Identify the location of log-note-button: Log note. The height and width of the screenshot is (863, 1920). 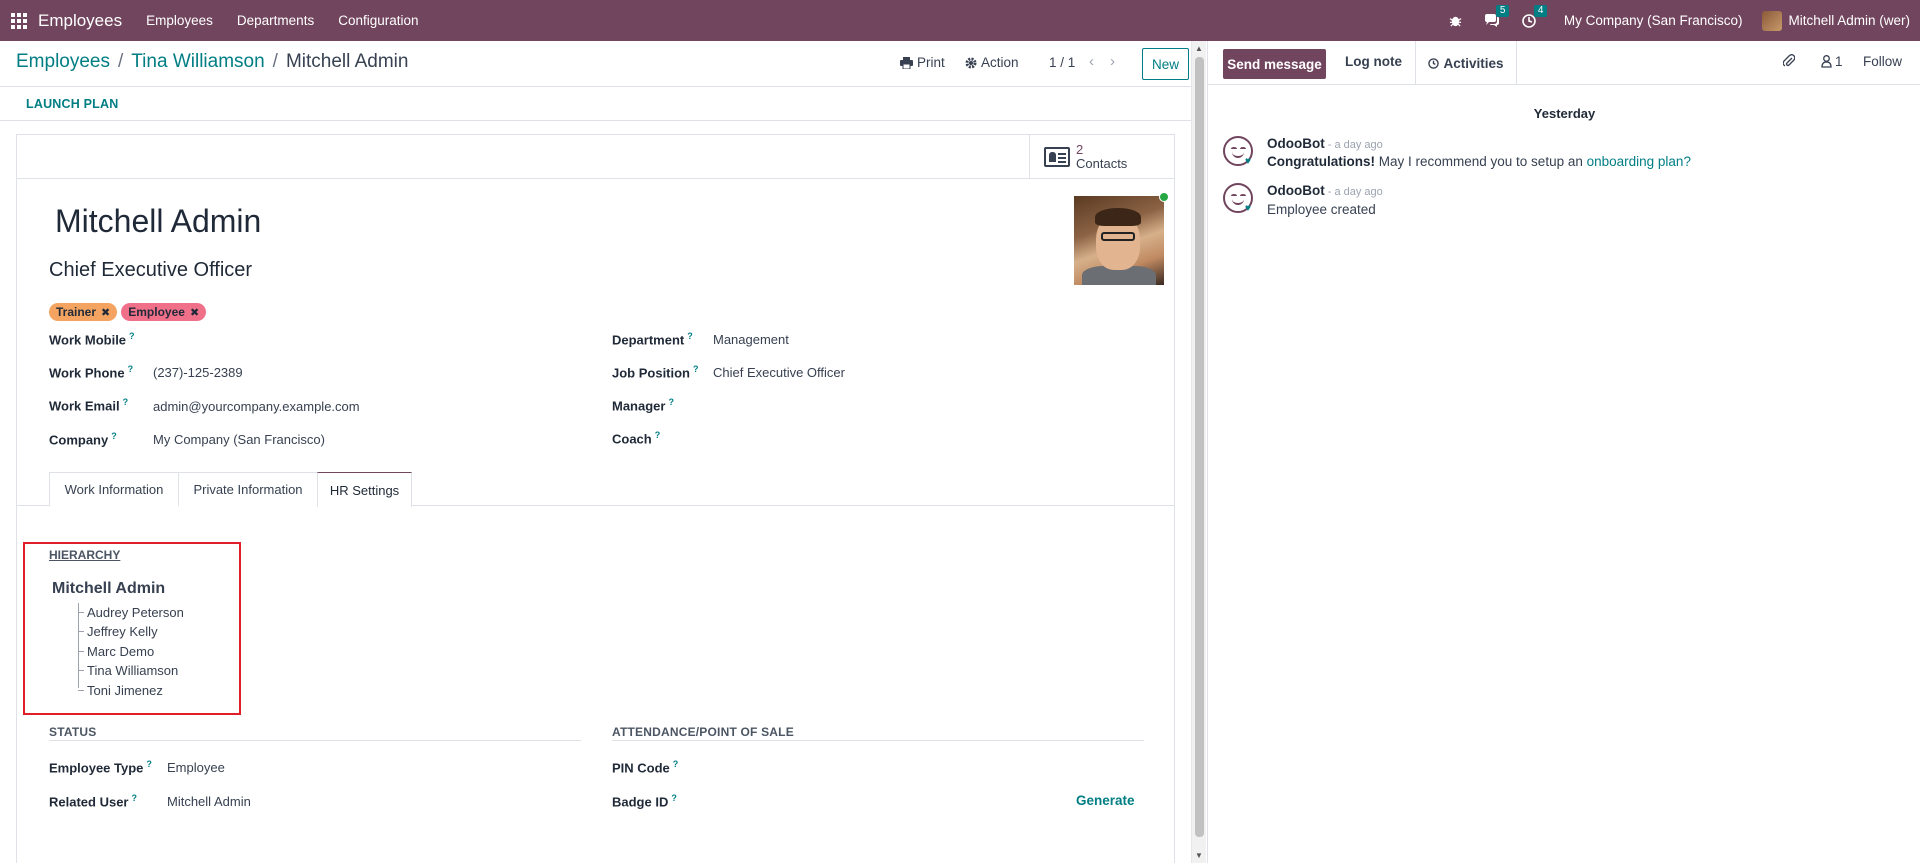
(1373, 61).